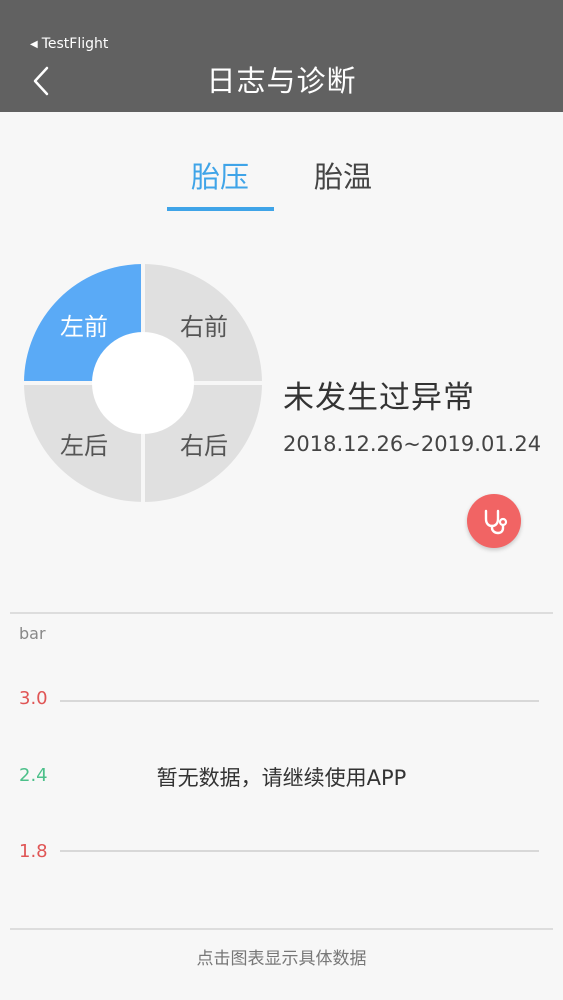 This screenshot has width=563, height=1000. Describe the element at coordinates (204, 446) in the screenshot. I see `quadrant-label-rear-right: 右后` at that location.